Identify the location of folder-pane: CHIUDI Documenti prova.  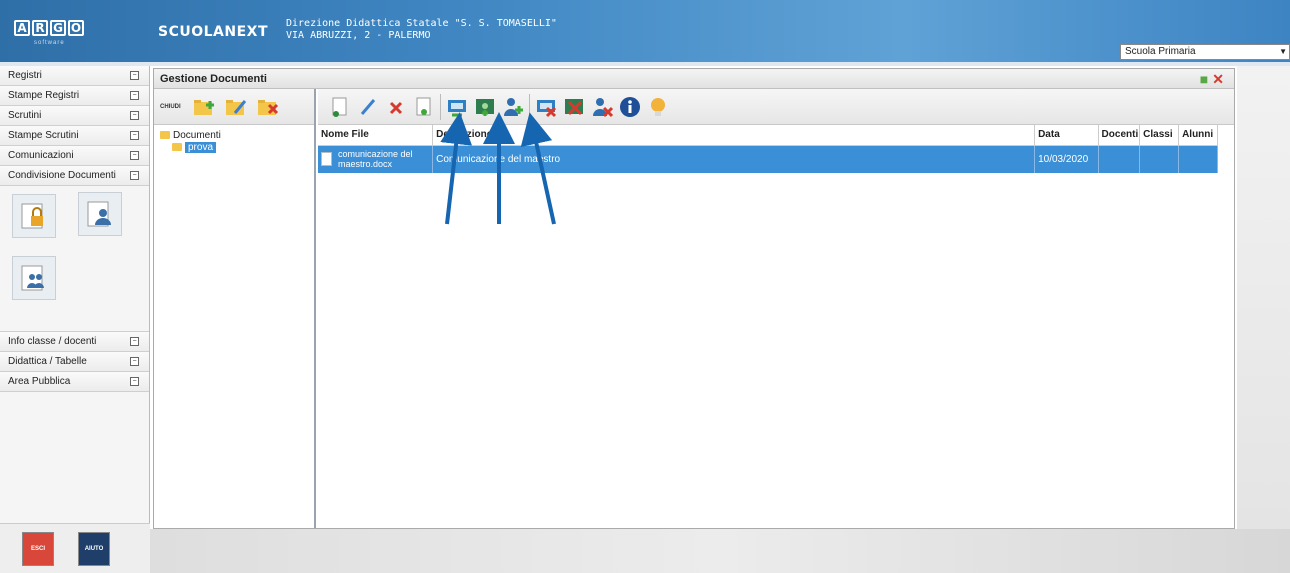
(235, 308).